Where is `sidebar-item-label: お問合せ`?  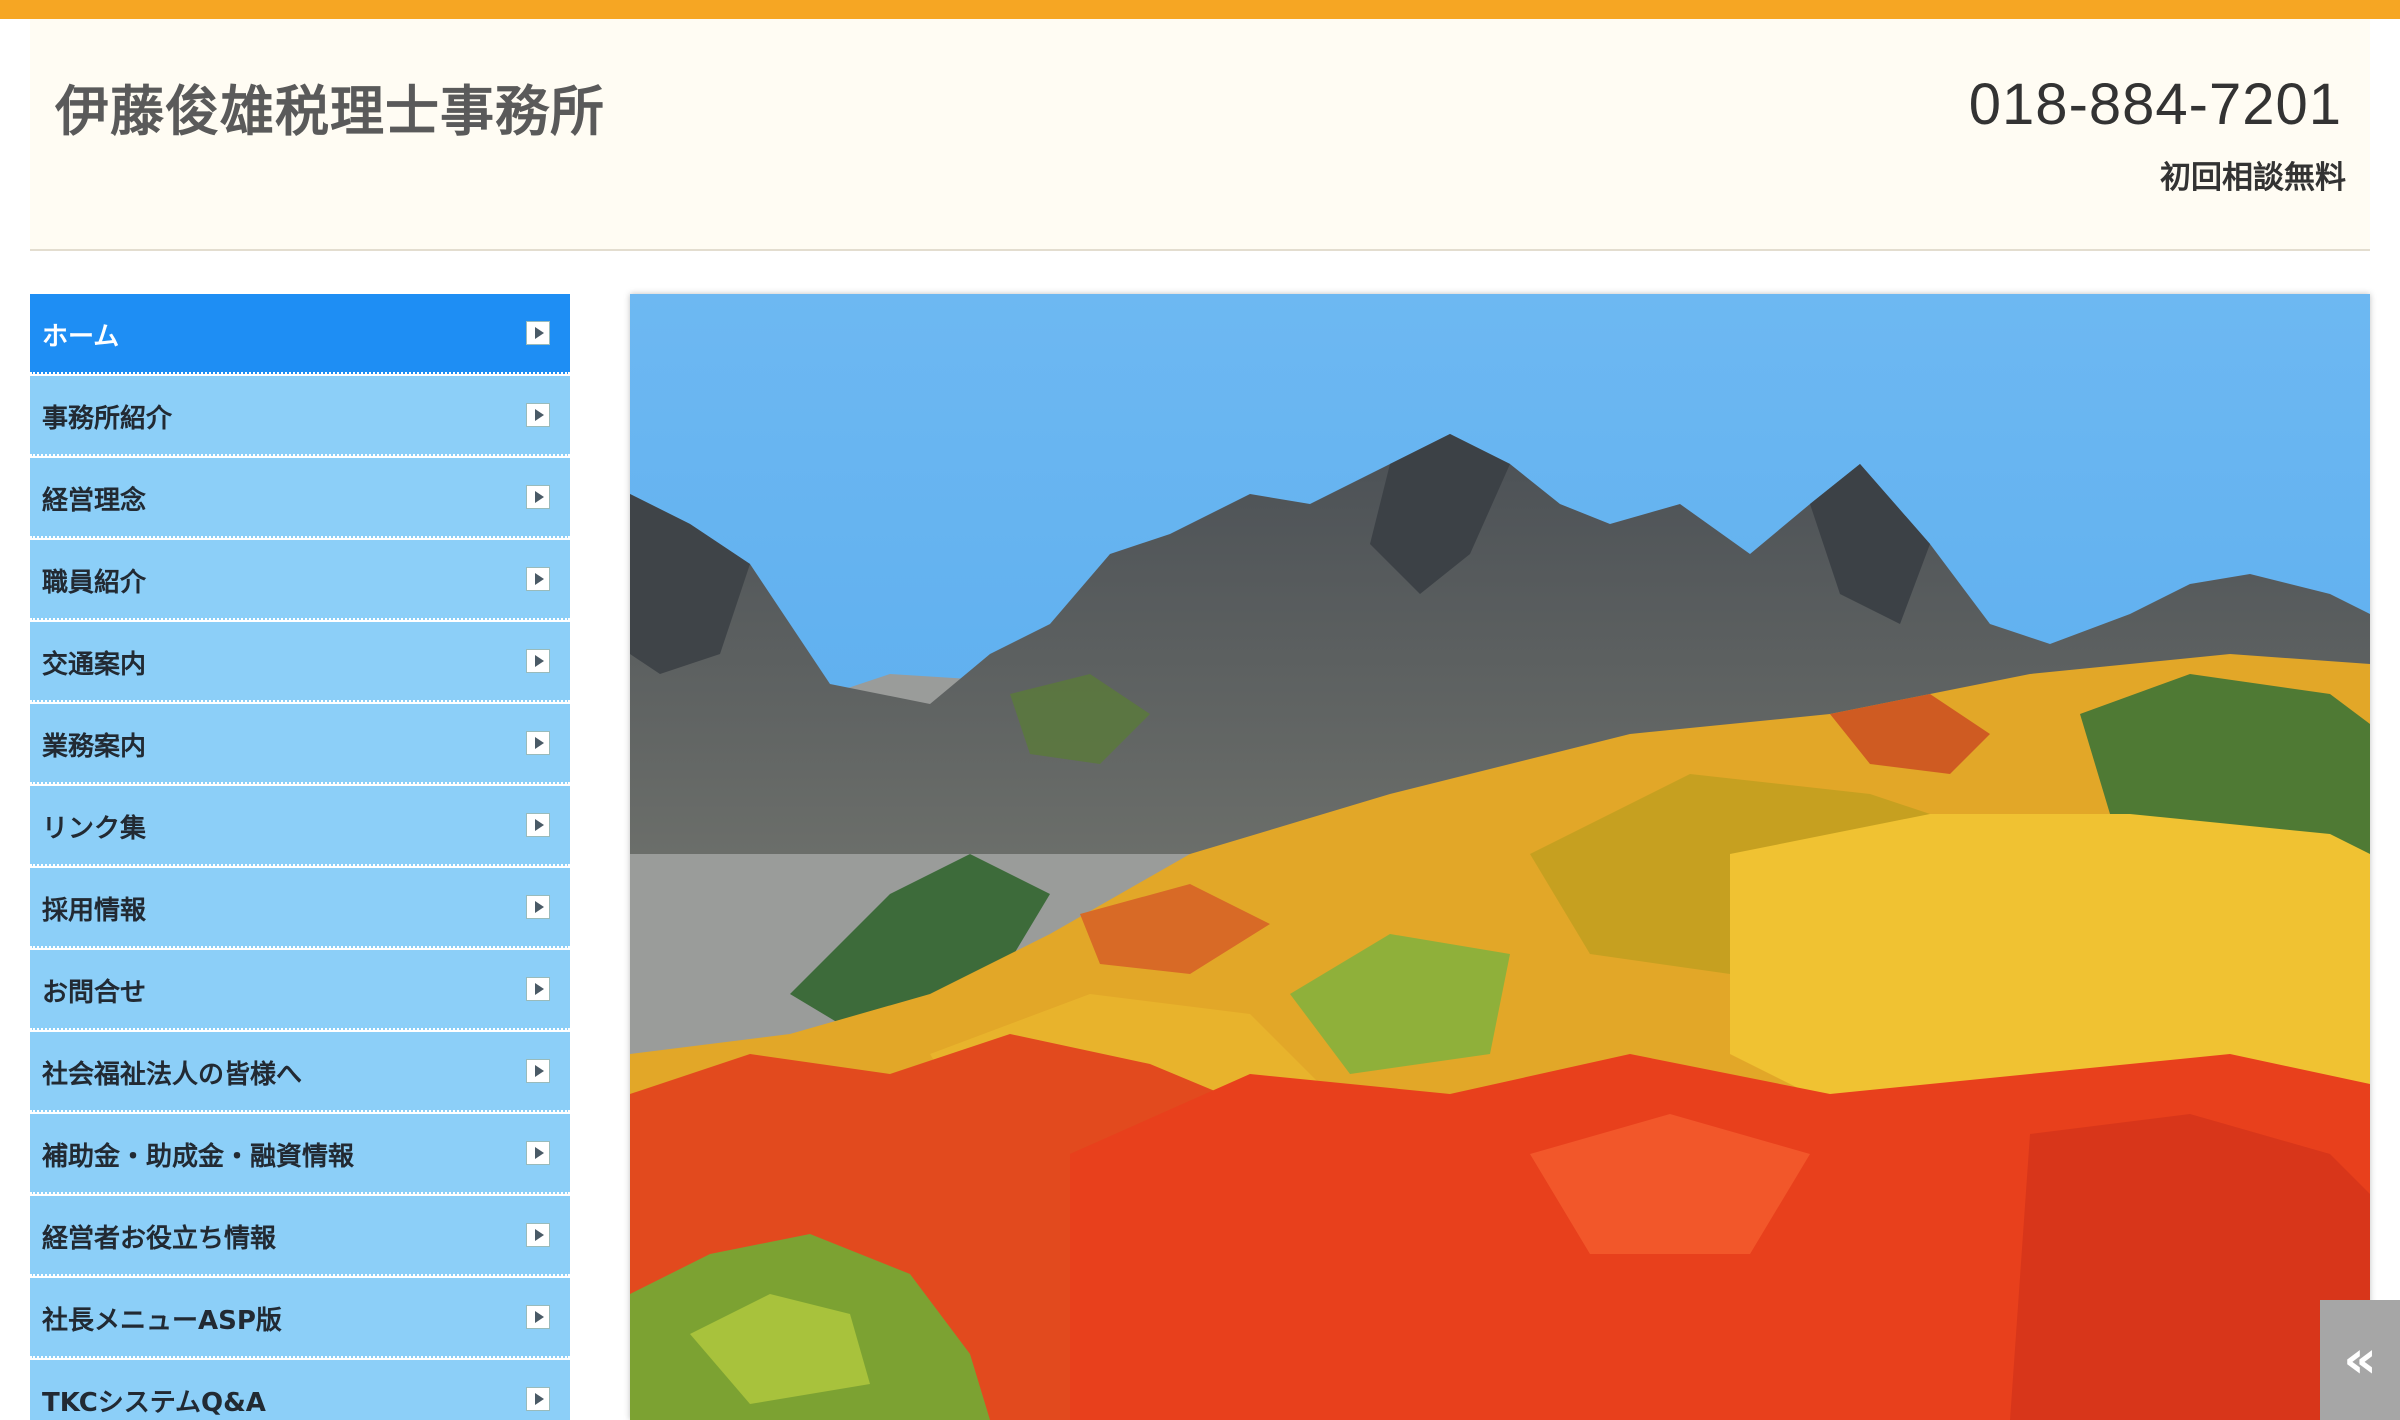 sidebar-item-label: お問合せ is located at coordinates (94, 993).